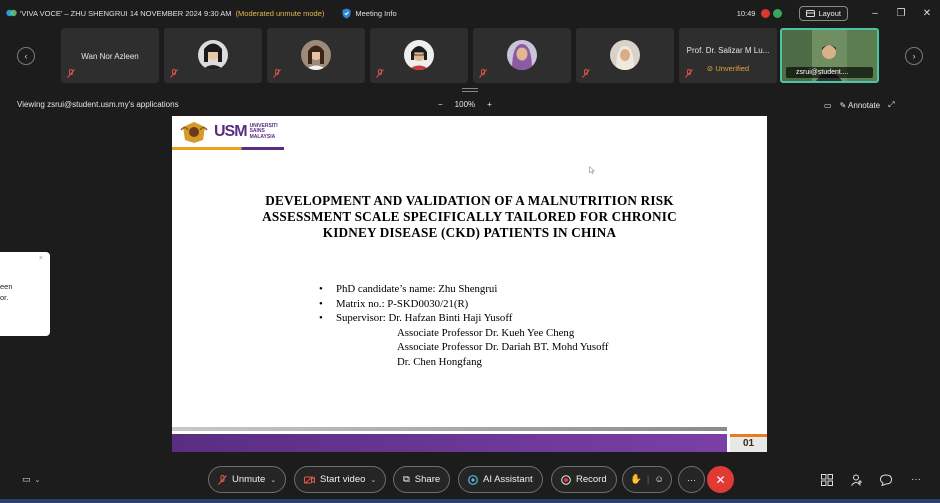 Image resolution: width=940 pixels, height=503 pixels. Describe the element at coordinates (827, 480) in the screenshot. I see `apps-icon` at that location.